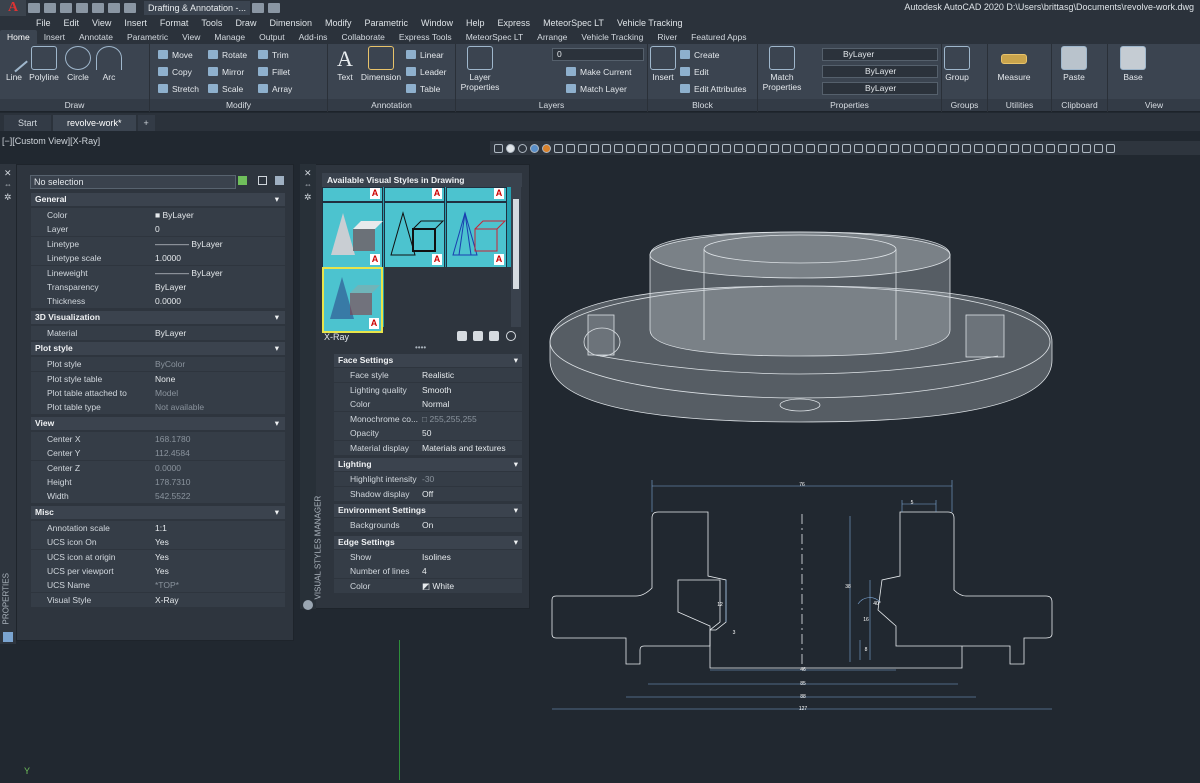 The image size is (1200, 783). What do you see at coordinates (191, 37) in the screenshot?
I see `tab-view: View` at bounding box center [191, 37].